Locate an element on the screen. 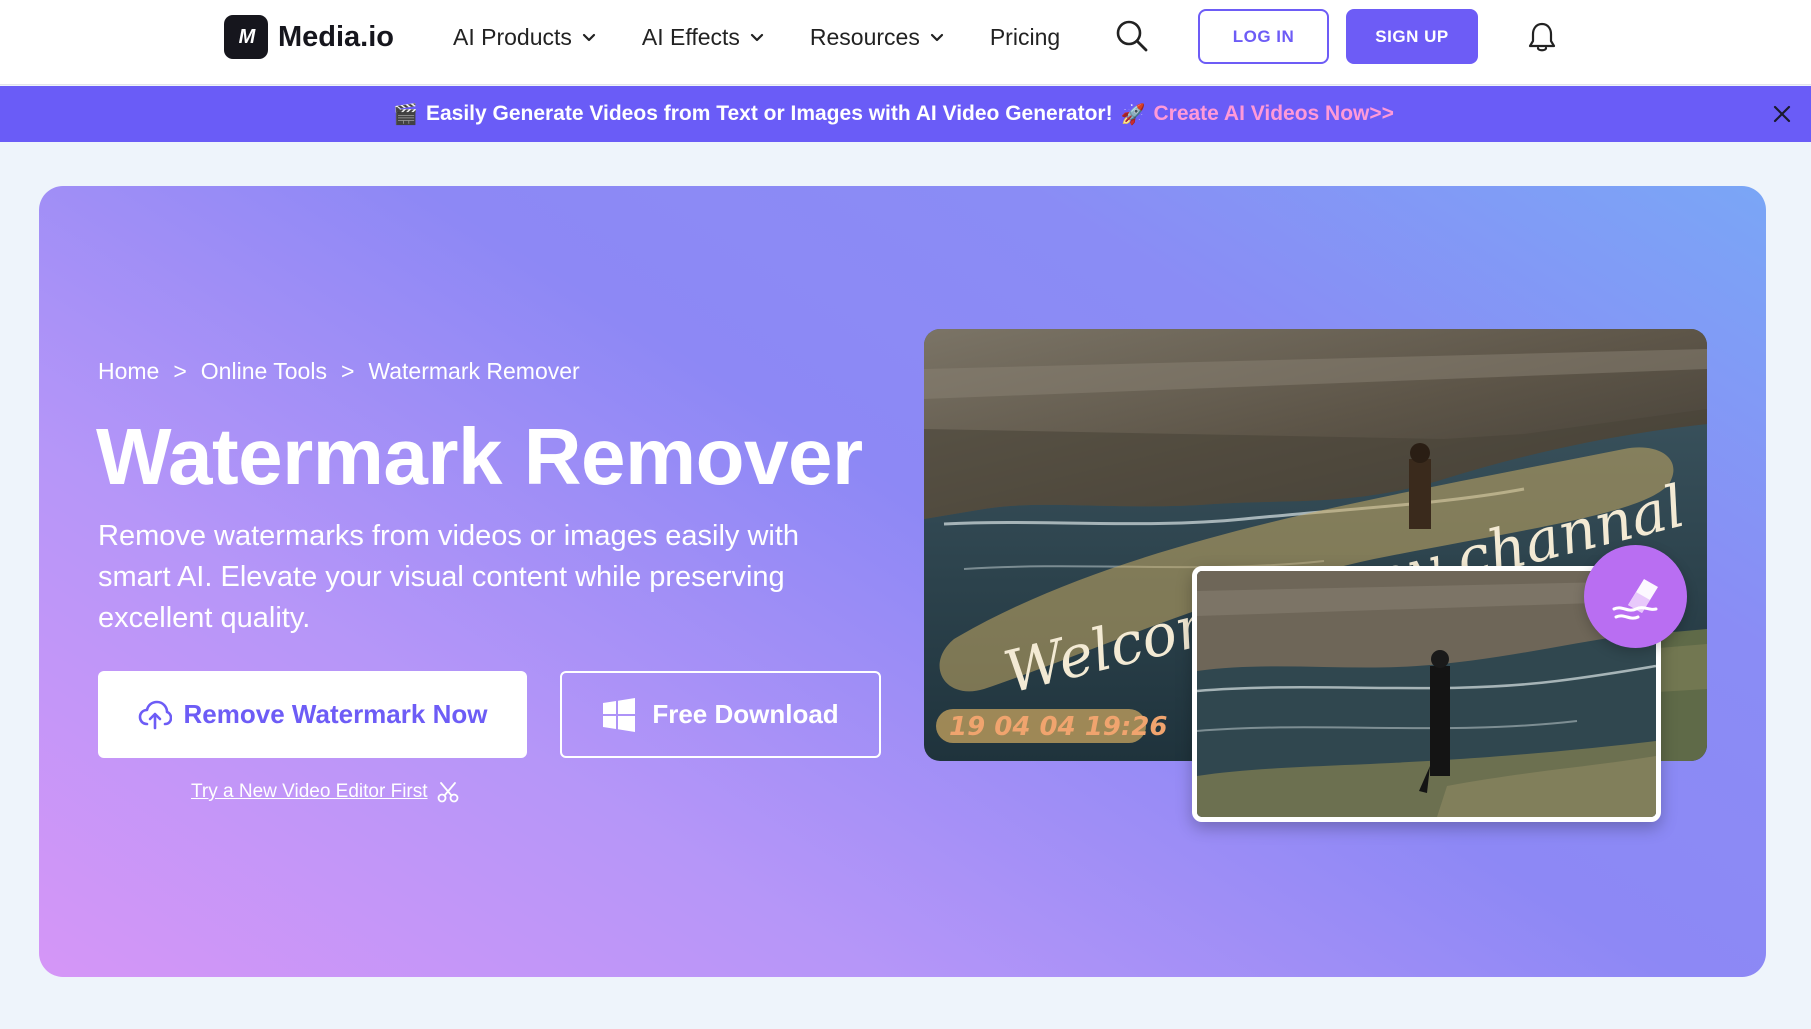 The image size is (1811, 1029). logo-text: Media.io is located at coordinates (336, 37).